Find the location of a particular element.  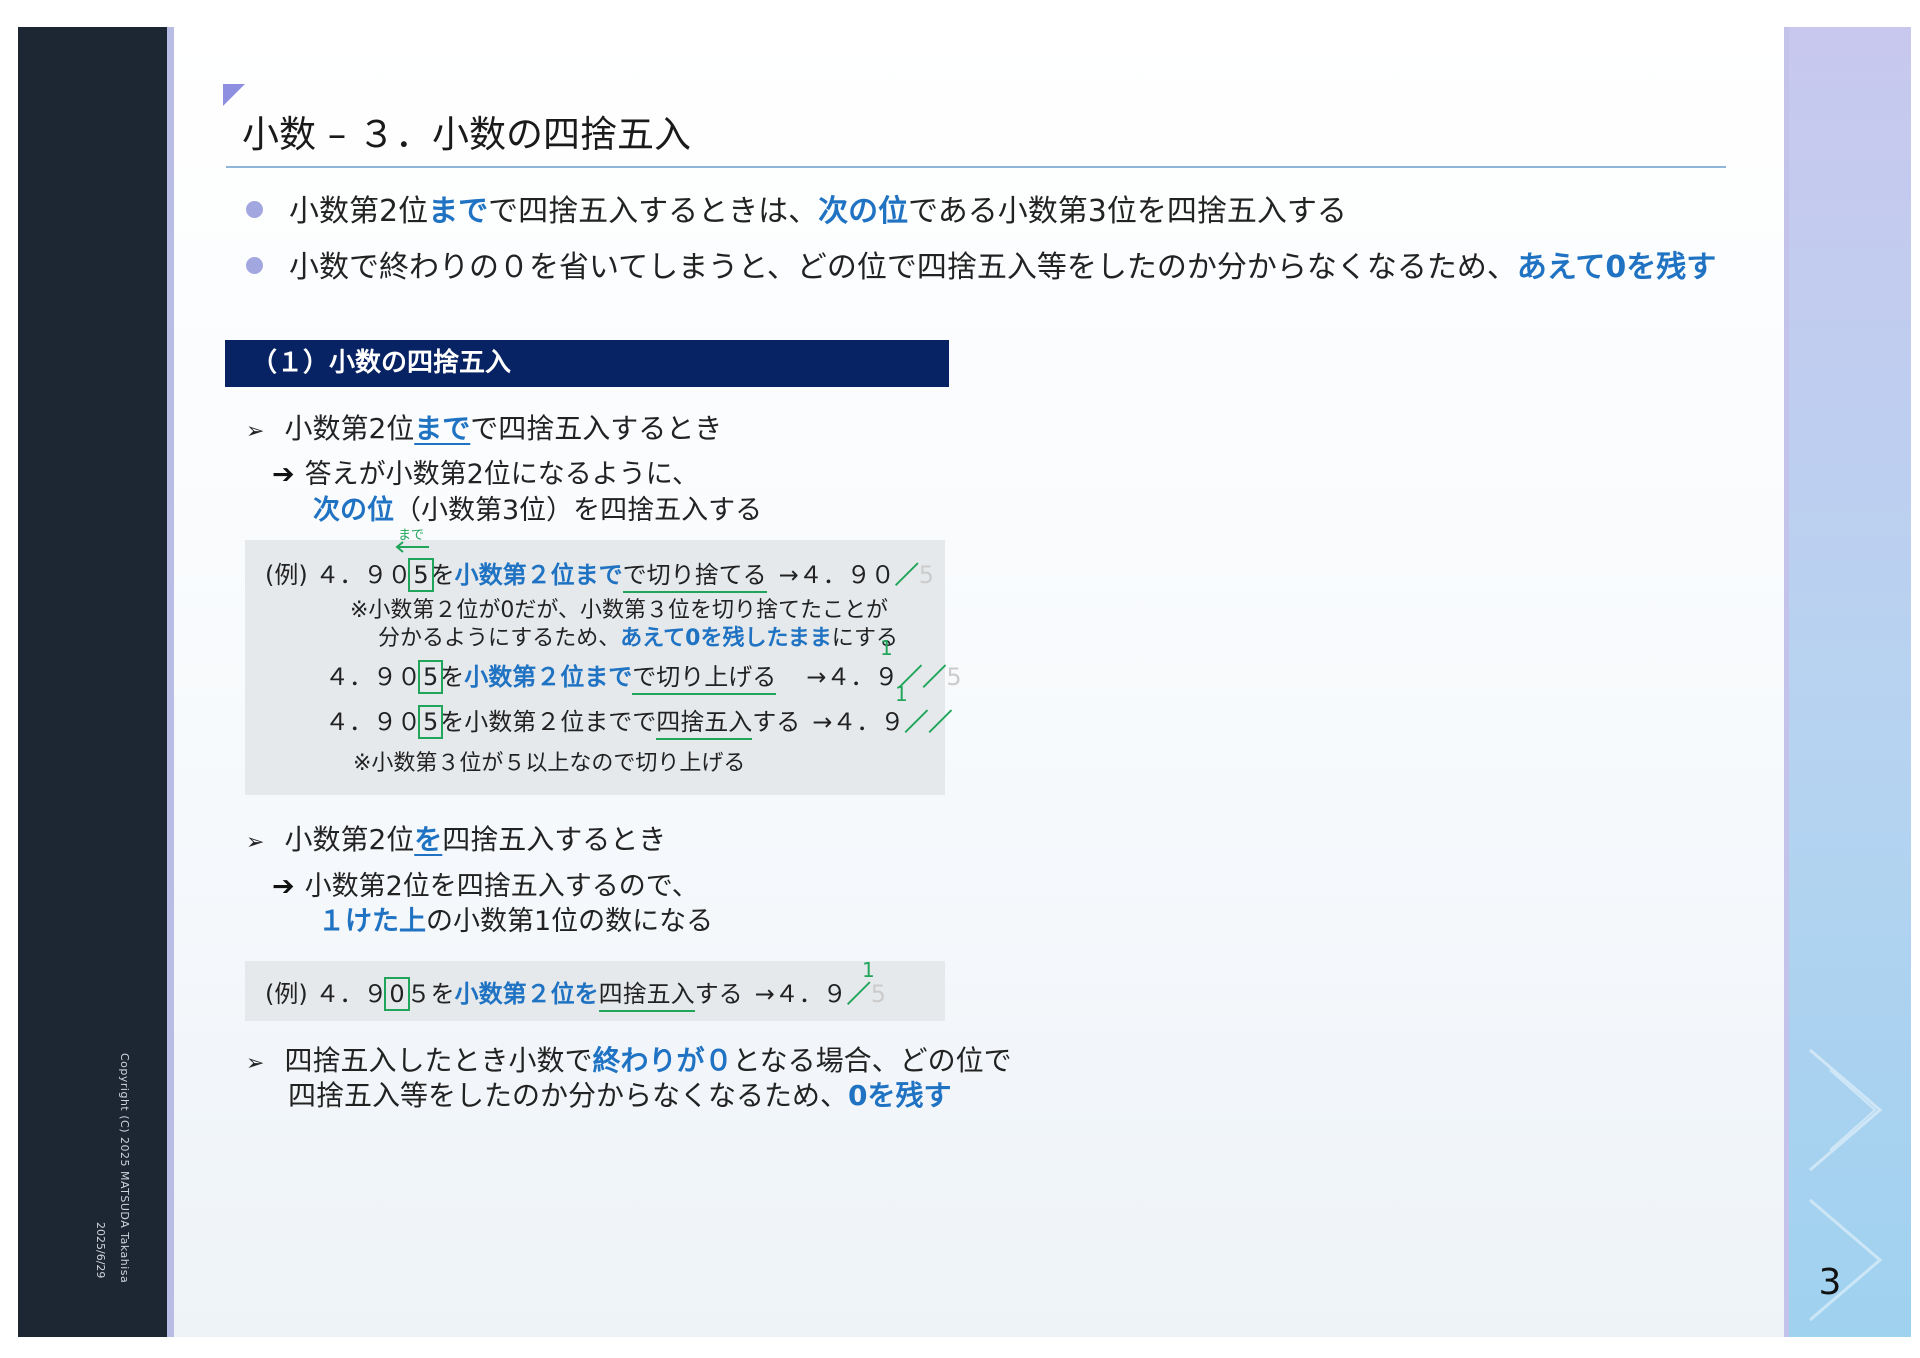

left-sidebar is located at coordinates (92, 682).